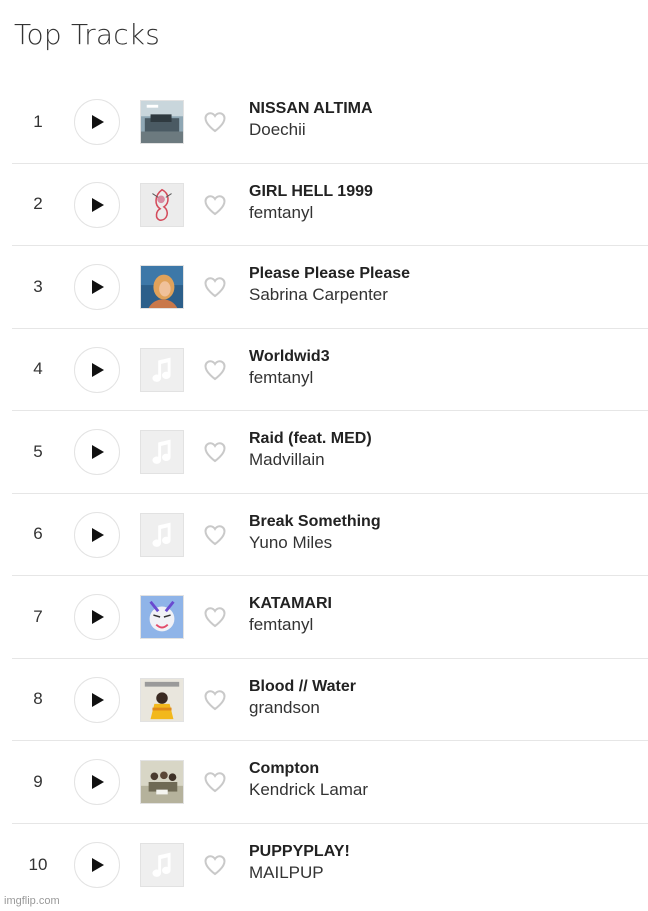 The width and height of the screenshot is (648, 911). I want to click on track-row: 9 Compton Kendrick Lamar, so click(330, 782).